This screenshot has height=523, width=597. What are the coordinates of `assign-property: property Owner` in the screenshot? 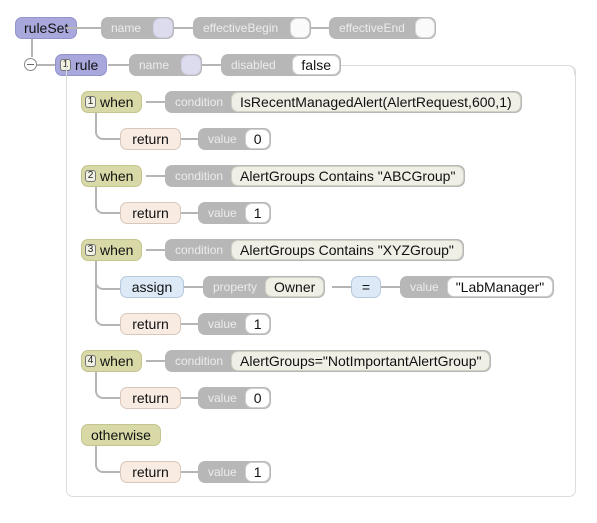 It's located at (264, 287).